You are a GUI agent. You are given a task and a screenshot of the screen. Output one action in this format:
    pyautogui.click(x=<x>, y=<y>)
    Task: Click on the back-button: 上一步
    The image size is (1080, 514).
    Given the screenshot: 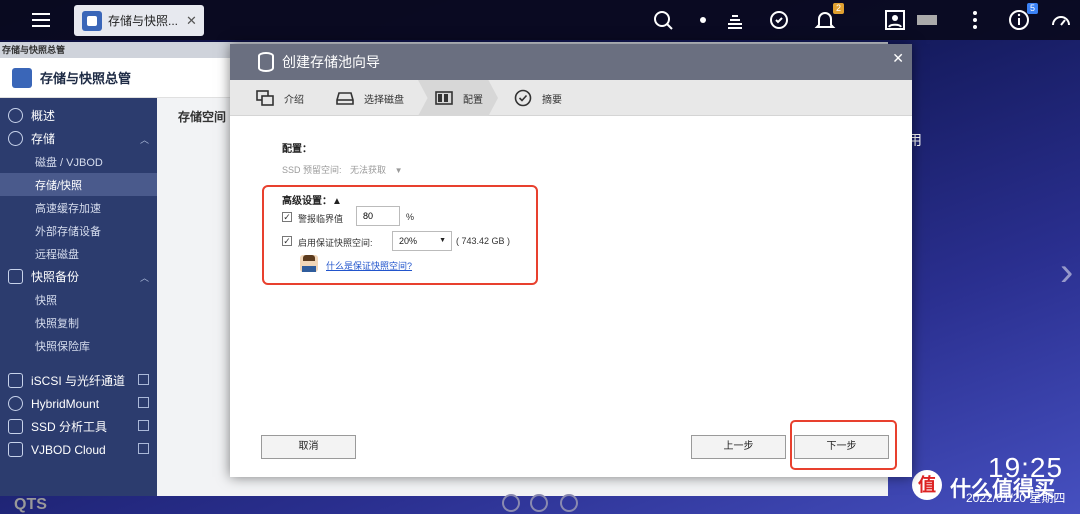 What is the action you would take?
    pyautogui.click(x=738, y=447)
    